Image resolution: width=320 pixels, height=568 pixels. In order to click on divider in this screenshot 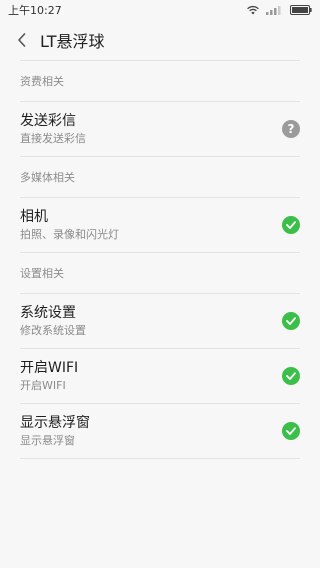, I will do `click(160, 458)`.